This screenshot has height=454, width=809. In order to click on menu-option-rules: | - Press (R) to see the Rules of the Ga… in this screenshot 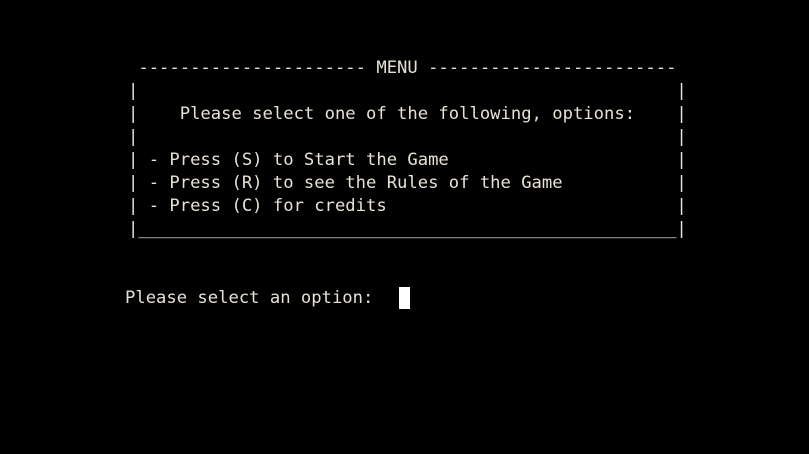, I will do `click(407, 183)`.